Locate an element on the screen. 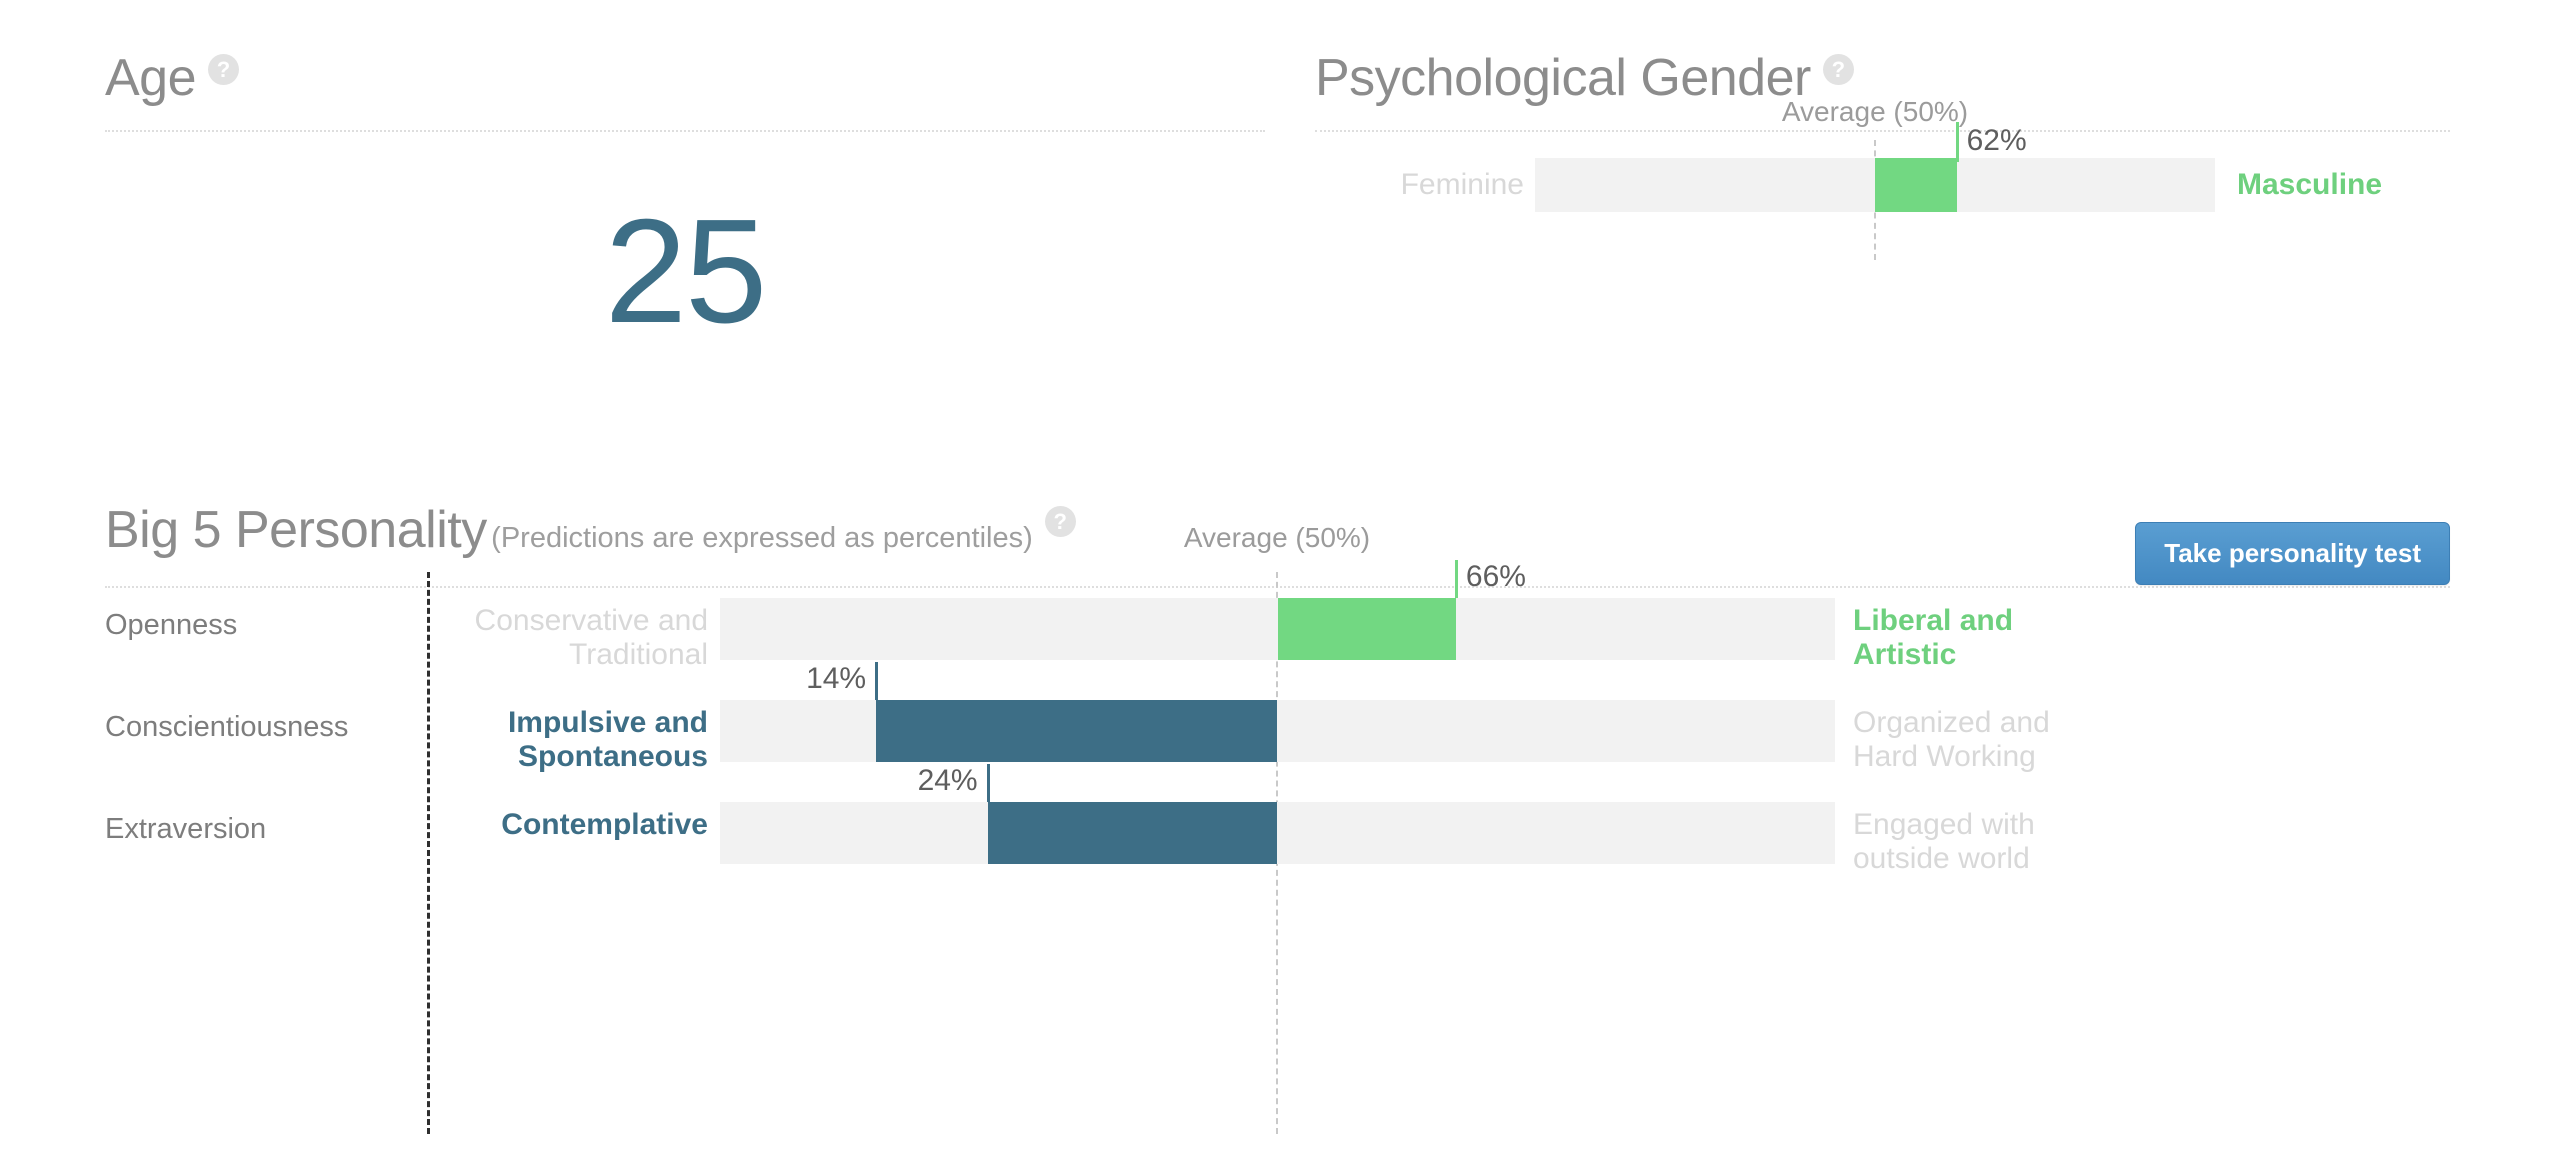  big5-right-label: Liberal and Artistic is located at coordinates (1933, 637).